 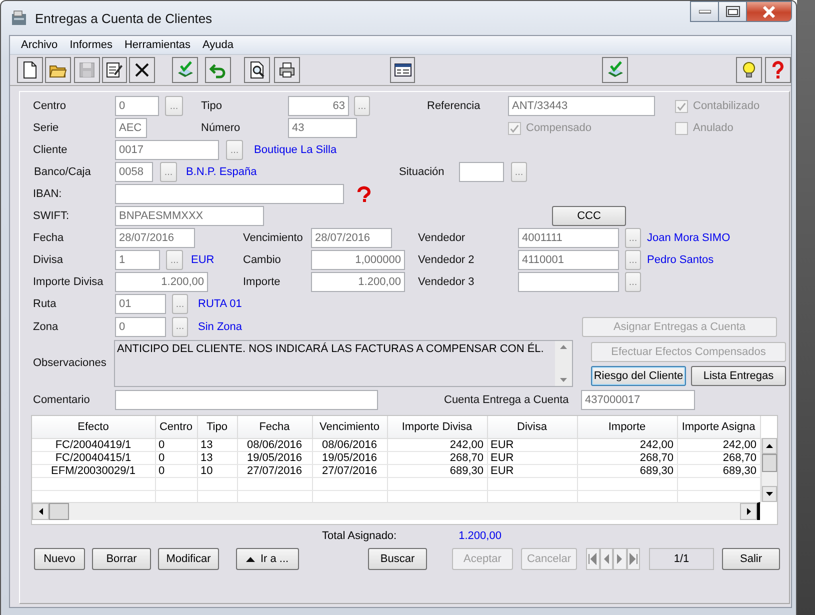 What do you see at coordinates (48, 260) in the screenshot?
I see `field-label: Divisa` at bounding box center [48, 260].